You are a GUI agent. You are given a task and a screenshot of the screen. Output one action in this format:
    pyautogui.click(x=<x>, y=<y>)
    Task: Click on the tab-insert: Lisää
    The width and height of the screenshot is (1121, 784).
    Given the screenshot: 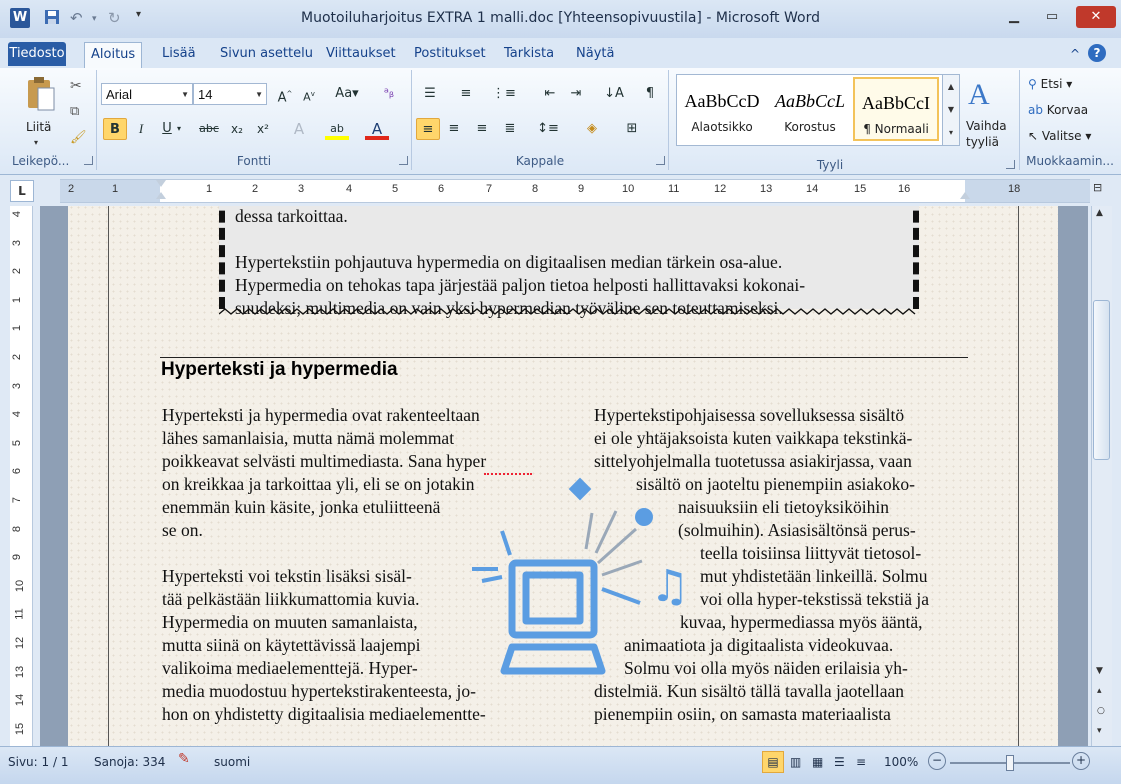 What is the action you would take?
    pyautogui.click(x=179, y=54)
    